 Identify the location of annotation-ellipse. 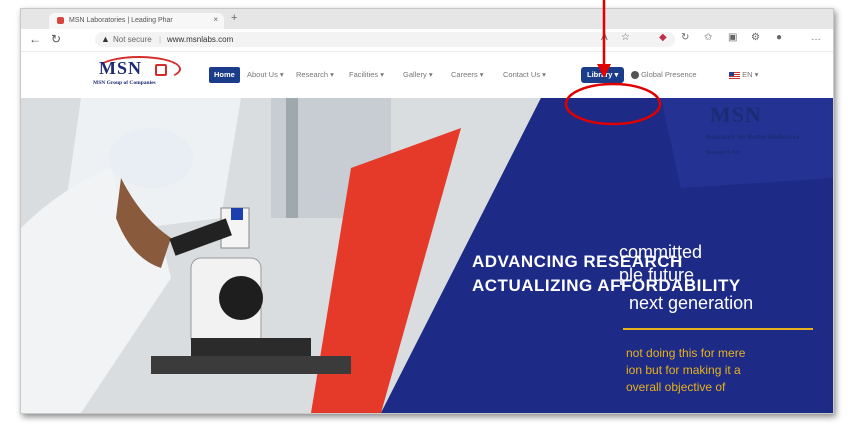
(613, 104).